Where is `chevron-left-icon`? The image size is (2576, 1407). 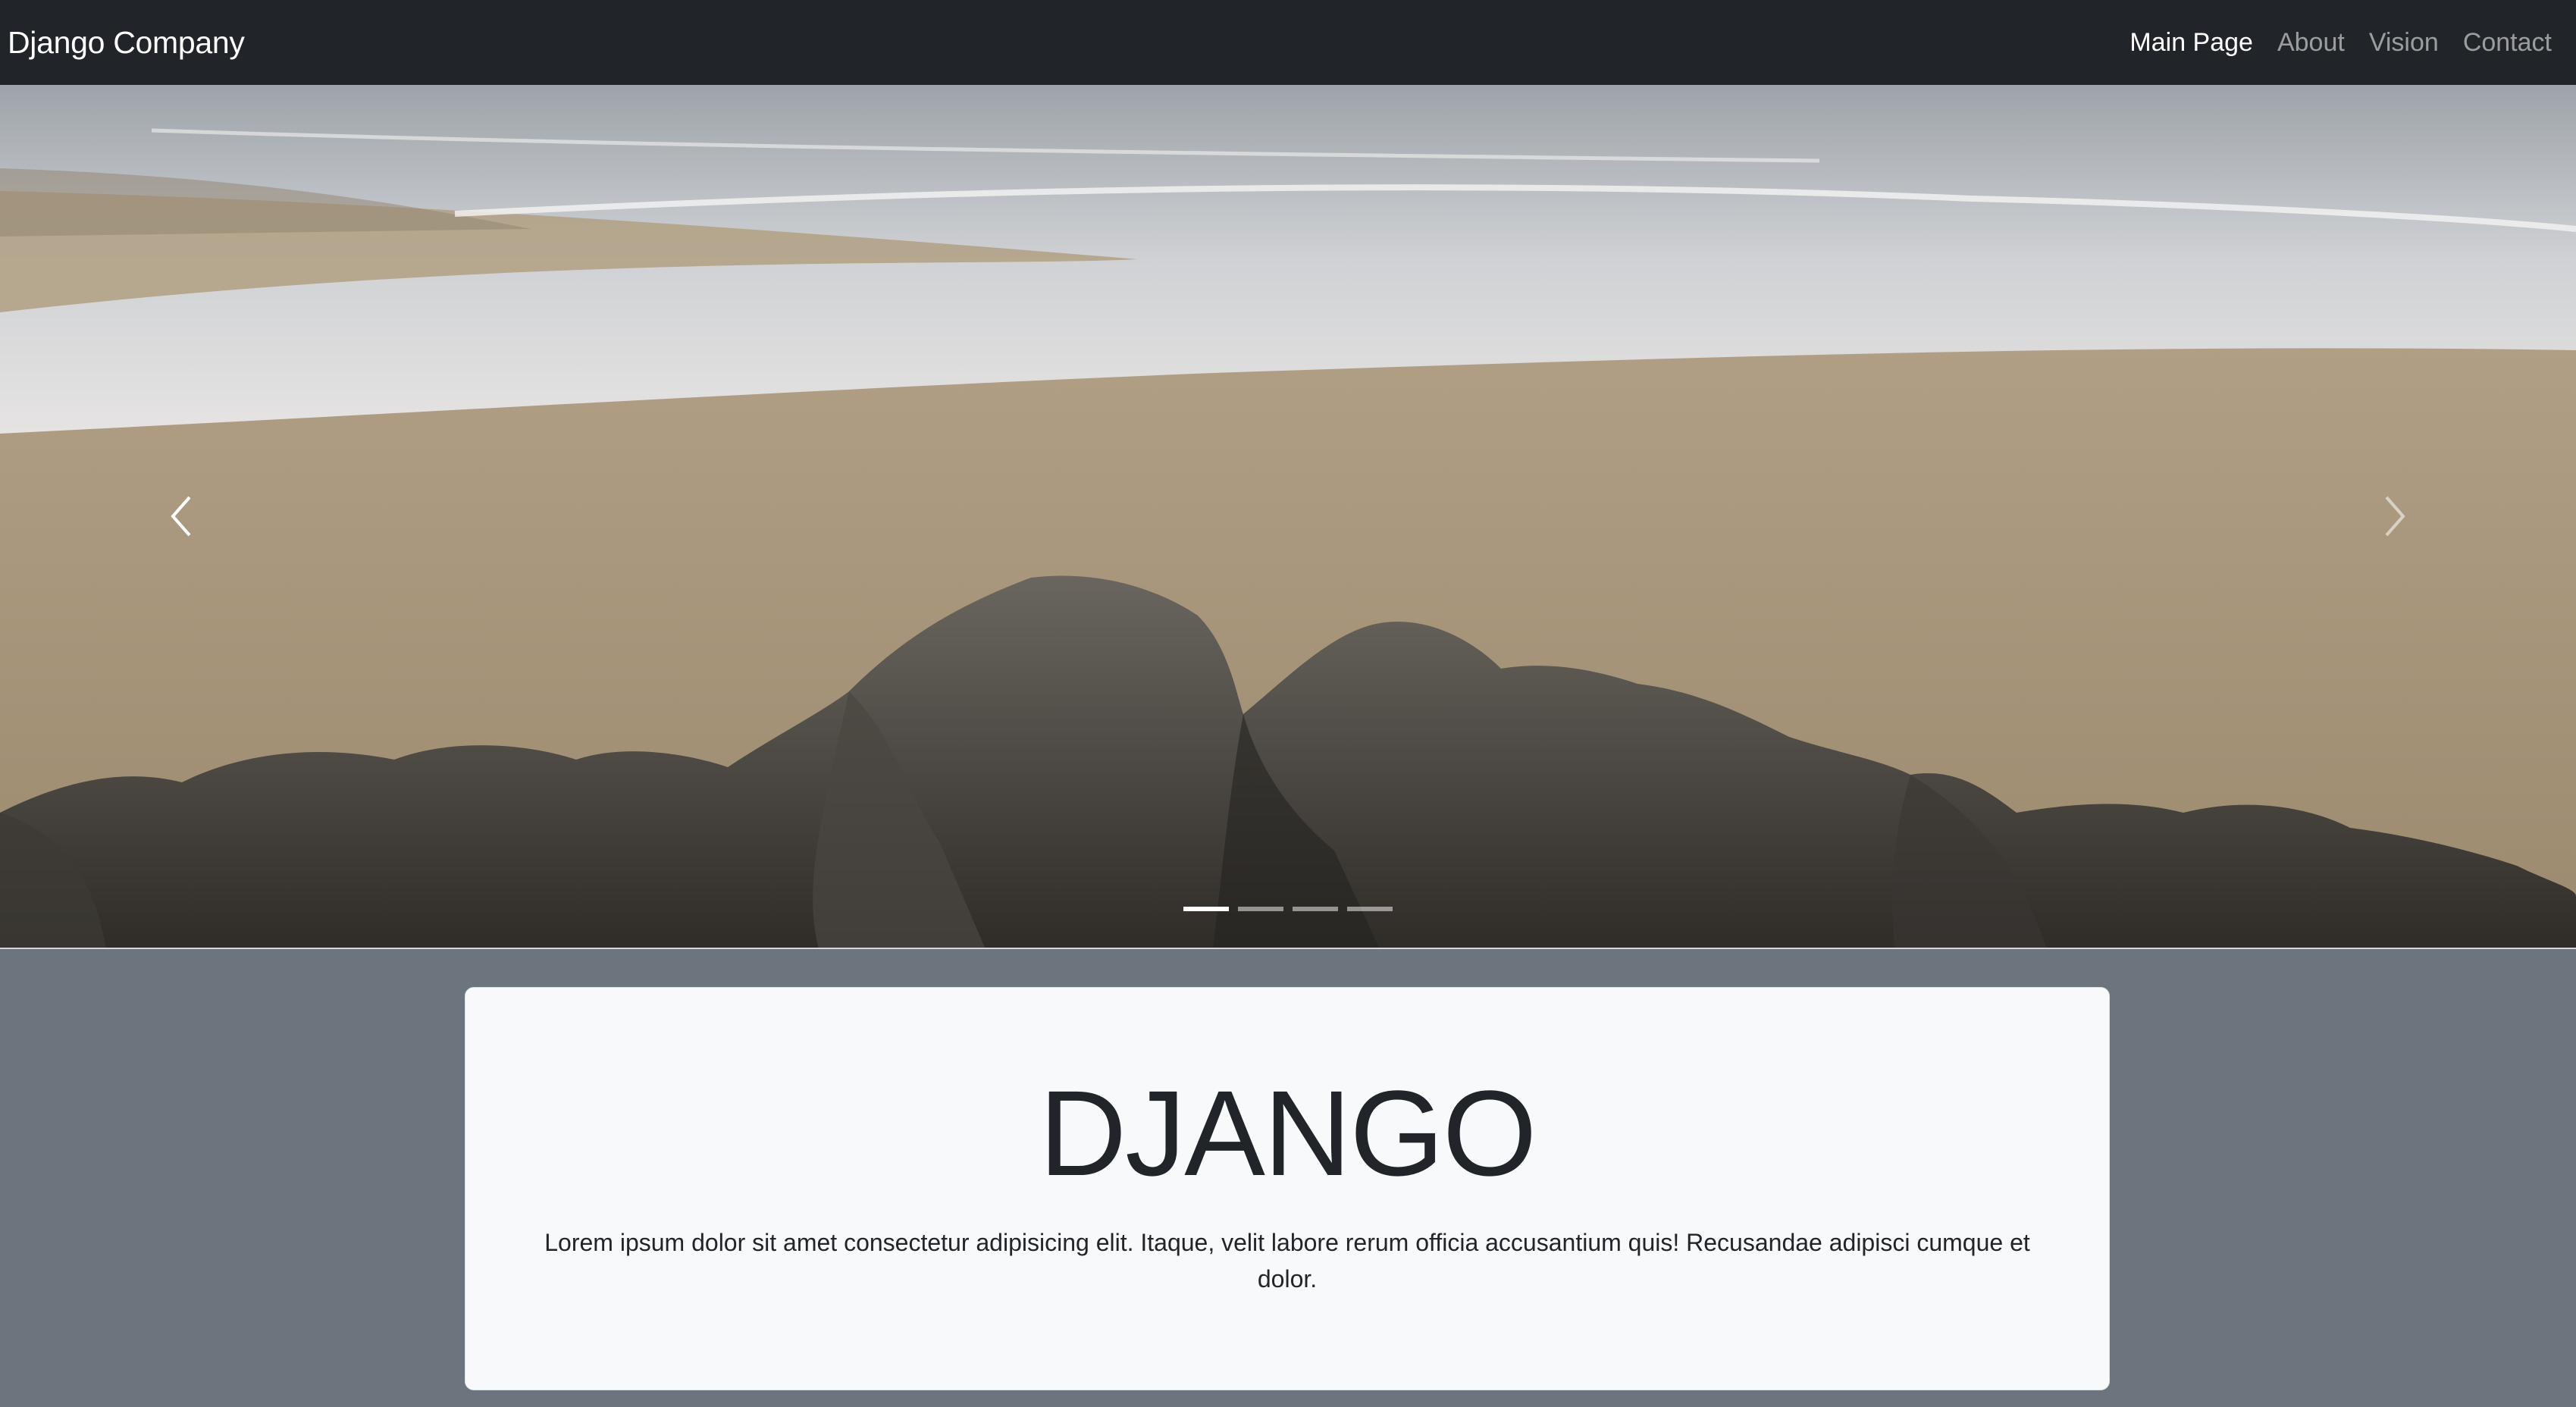
chevron-left-icon is located at coordinates (181, 516).